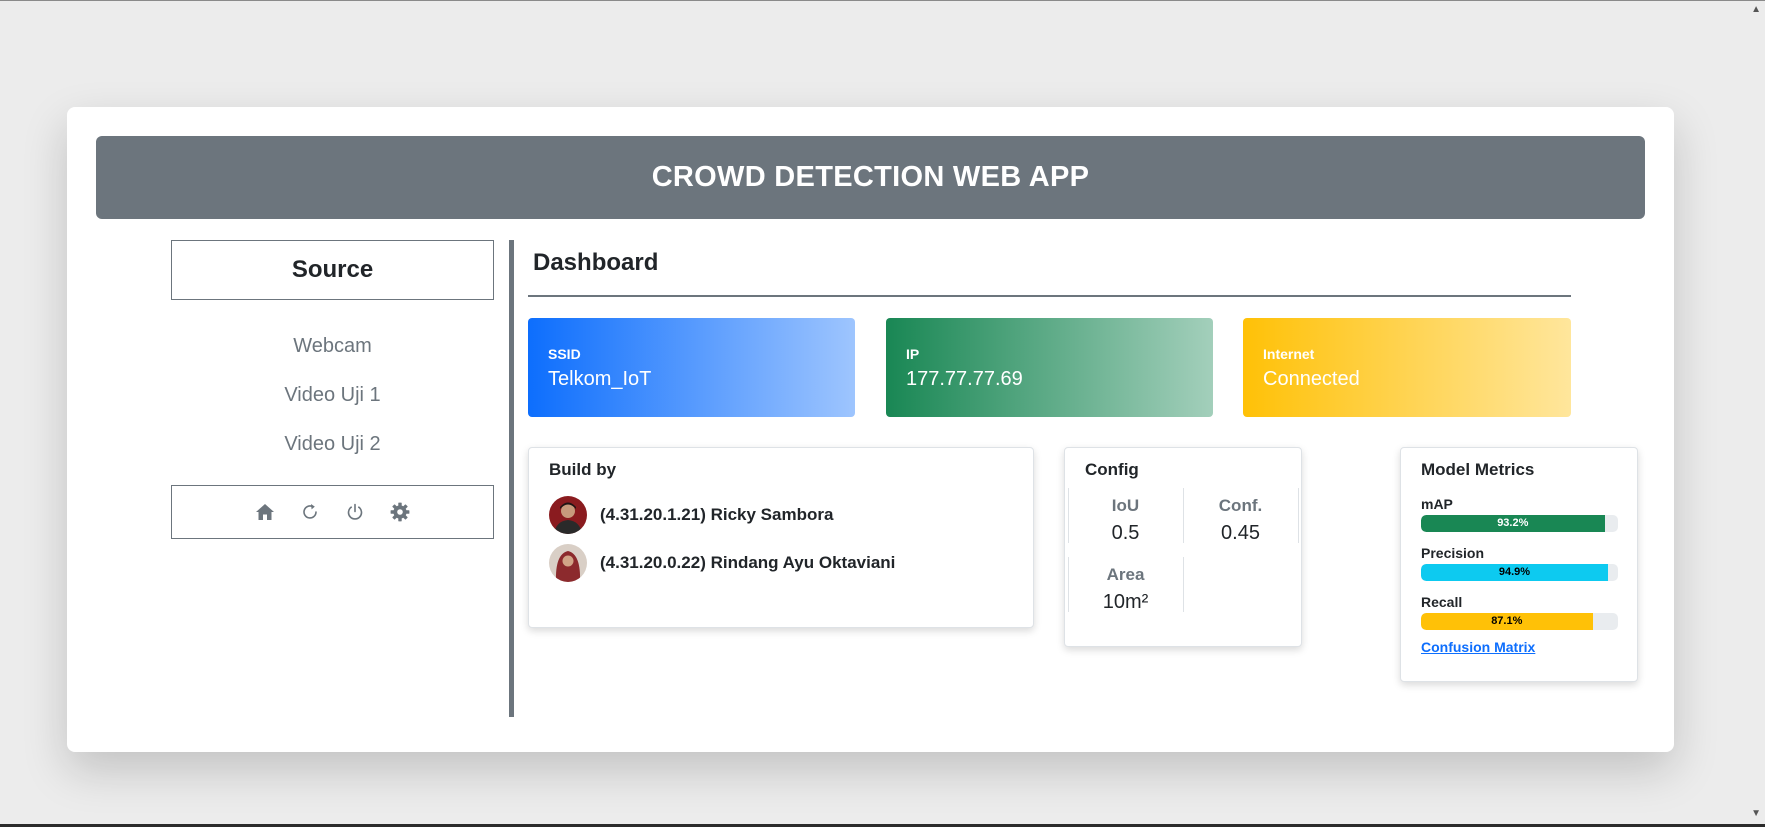 The image size is (1765, 827). What do you see at coordinates (332, 512) in the screenshot?
I see `action-icon-bar` at bounding box center [332, 512].